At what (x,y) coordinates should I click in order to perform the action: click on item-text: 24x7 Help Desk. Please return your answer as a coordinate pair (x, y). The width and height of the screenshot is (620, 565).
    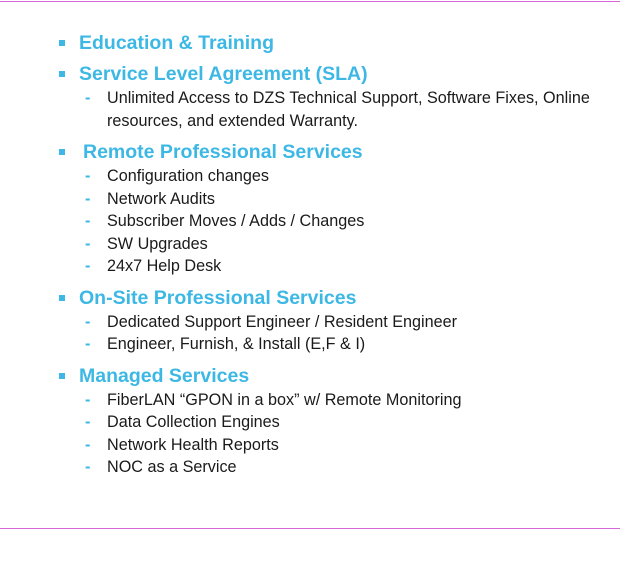
    Looking at the image, I should click on (164, 266).